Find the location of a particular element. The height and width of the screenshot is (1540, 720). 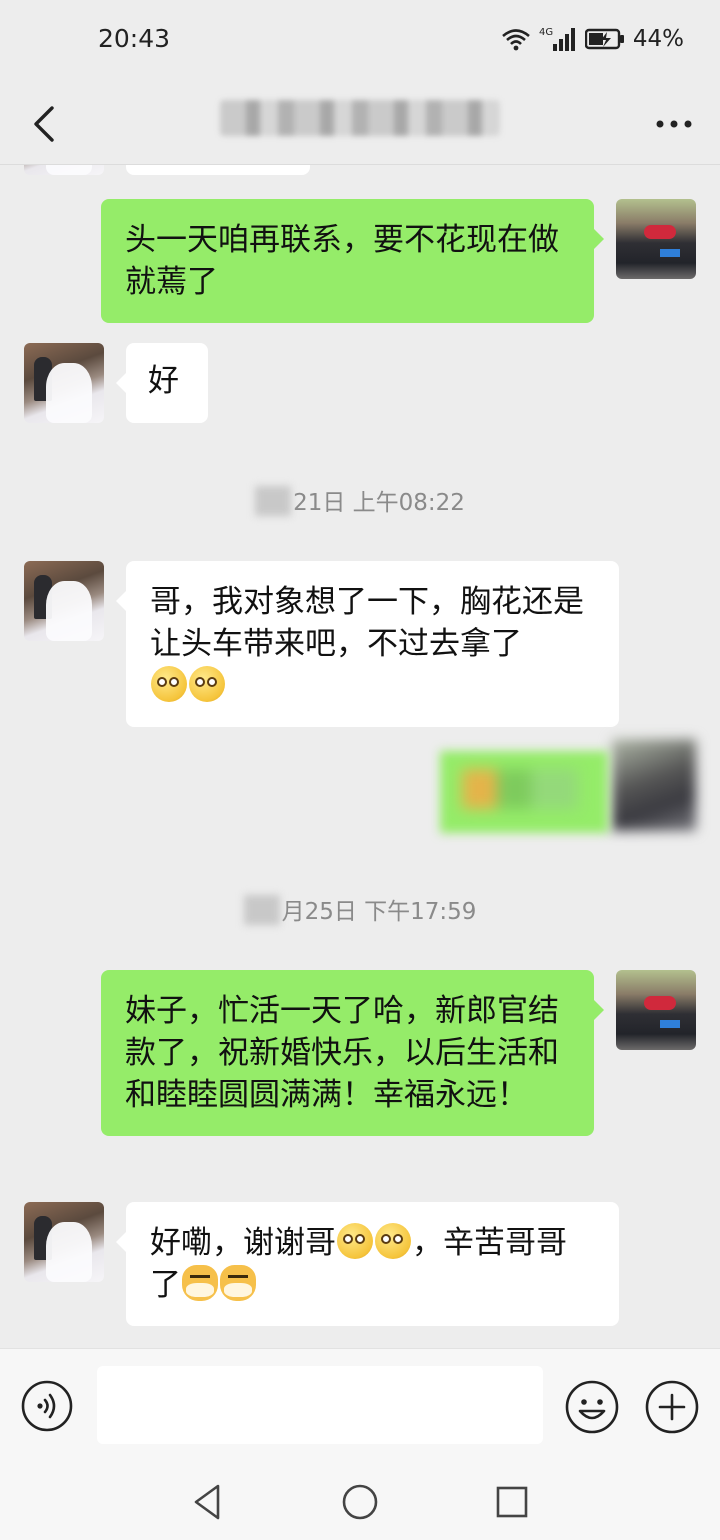

message-bubble-incoming: 哥，我对象想了一下，胸花还是让头车带来吧，不过去拿了 is located at coordinates (367, 644).